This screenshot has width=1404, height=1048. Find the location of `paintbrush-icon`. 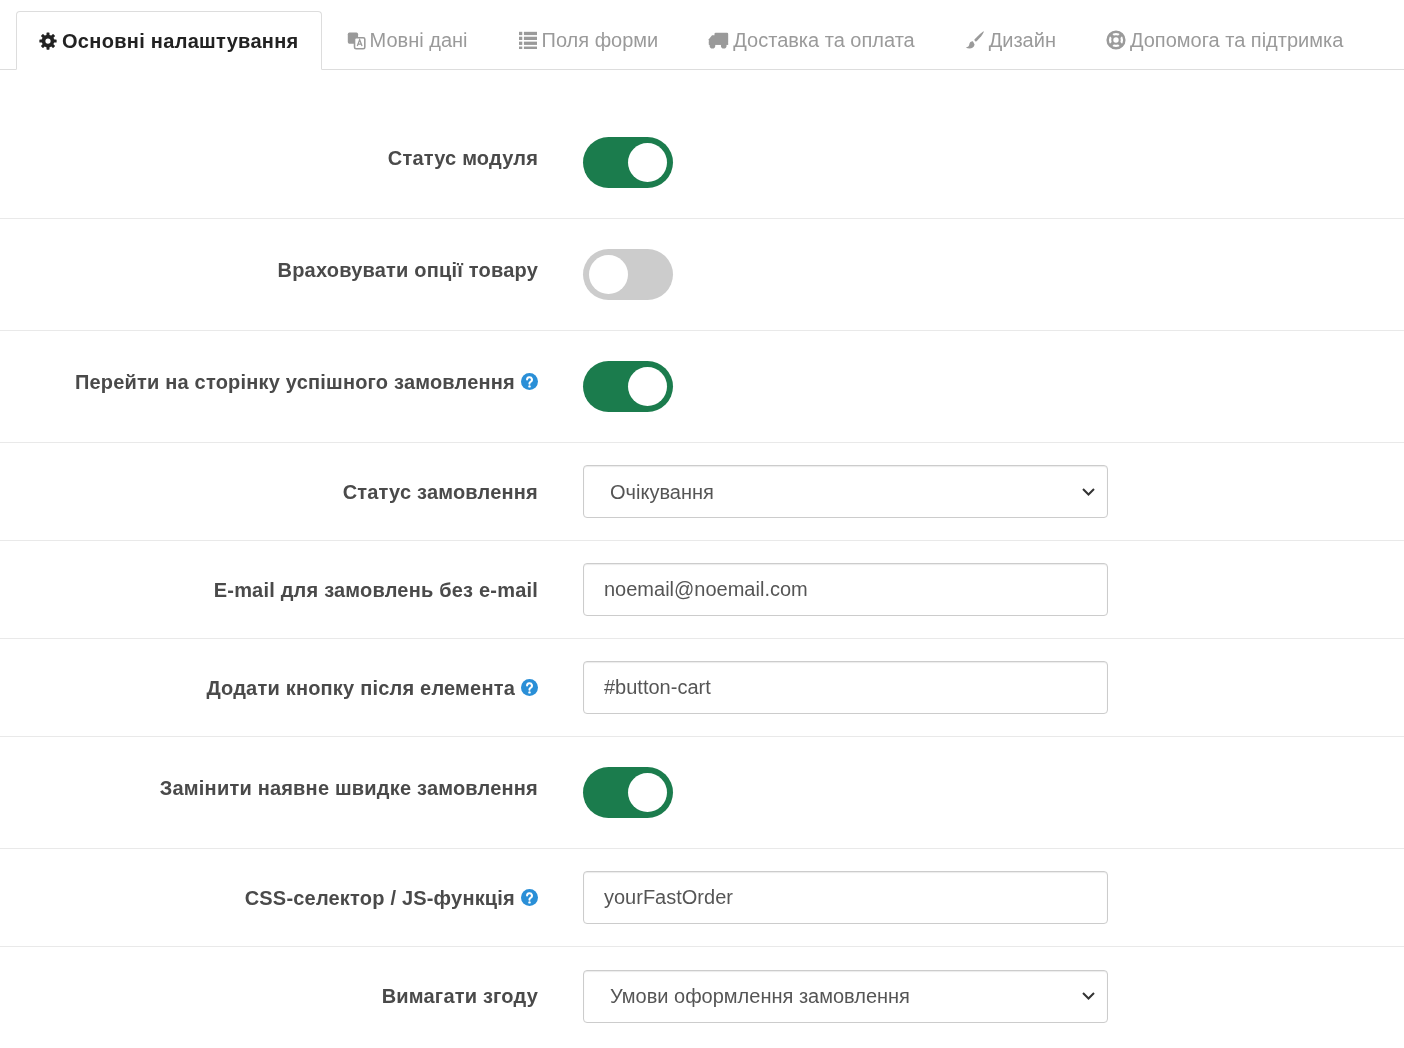

paintbrush-icon is located at coordinates (974, 40).